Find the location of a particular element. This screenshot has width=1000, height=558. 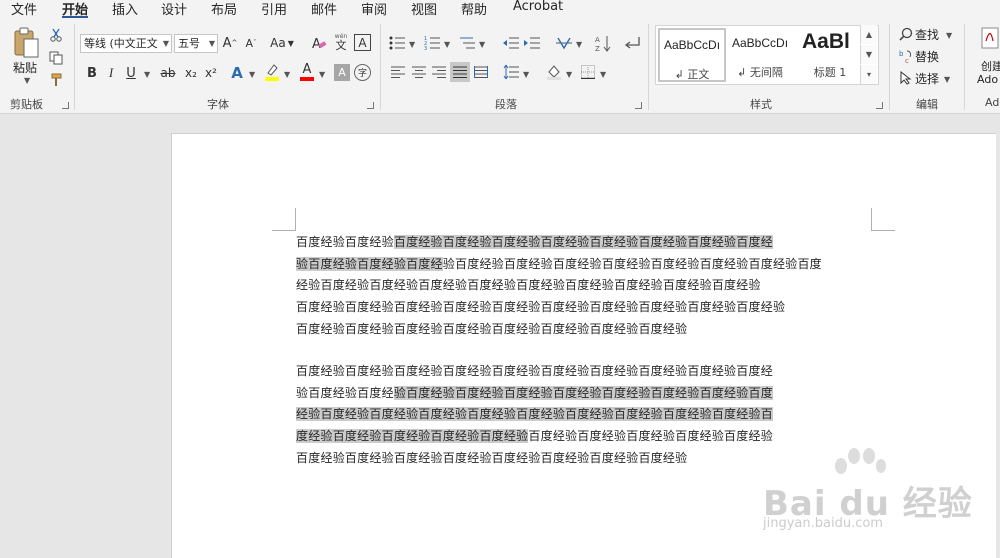

highlight-color-icon is located at coordinates (272, 72).